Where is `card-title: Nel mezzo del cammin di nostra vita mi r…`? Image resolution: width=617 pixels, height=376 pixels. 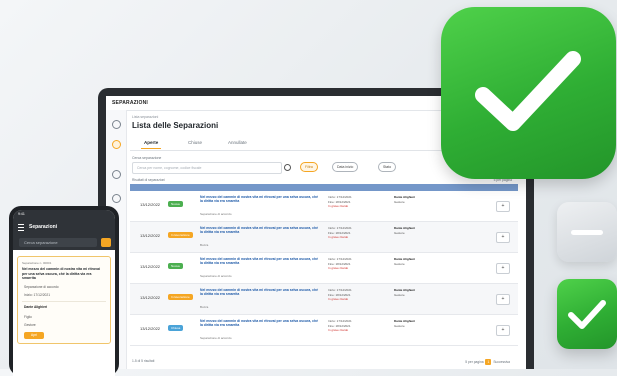
card-title: Nel mezzo del cammin di nostra vita mi r… is located at coordinates (61, 274).